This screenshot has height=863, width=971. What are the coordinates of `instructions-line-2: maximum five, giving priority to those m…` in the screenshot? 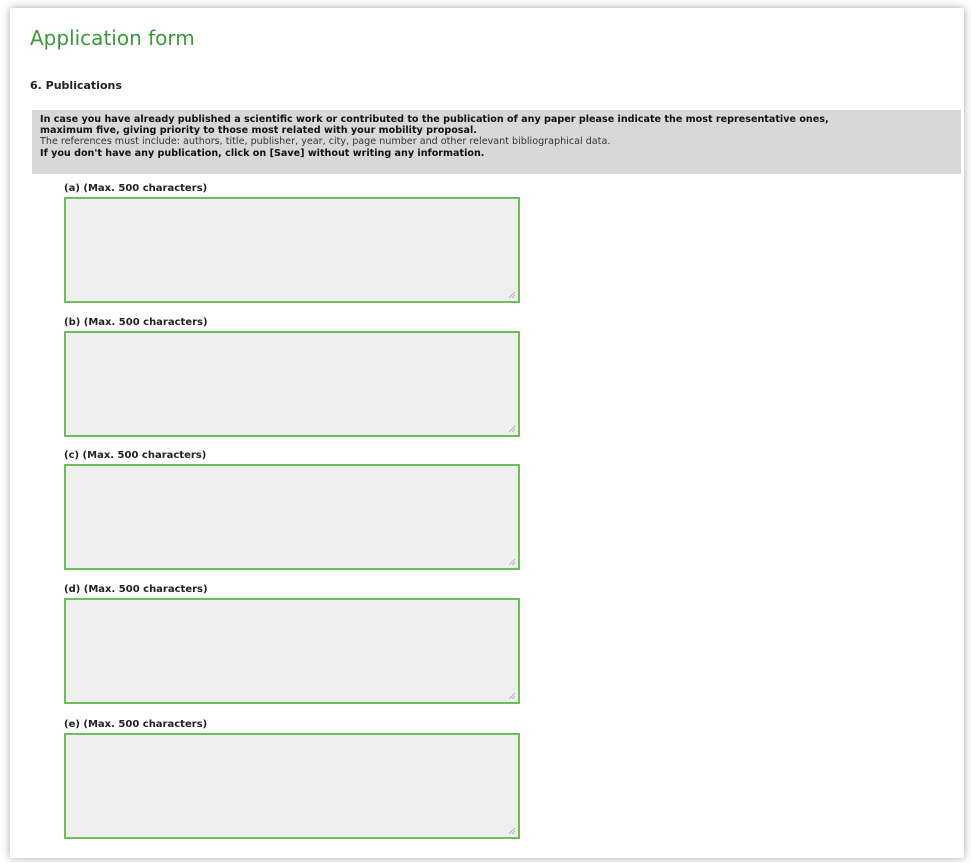 It's located at (258, 131).